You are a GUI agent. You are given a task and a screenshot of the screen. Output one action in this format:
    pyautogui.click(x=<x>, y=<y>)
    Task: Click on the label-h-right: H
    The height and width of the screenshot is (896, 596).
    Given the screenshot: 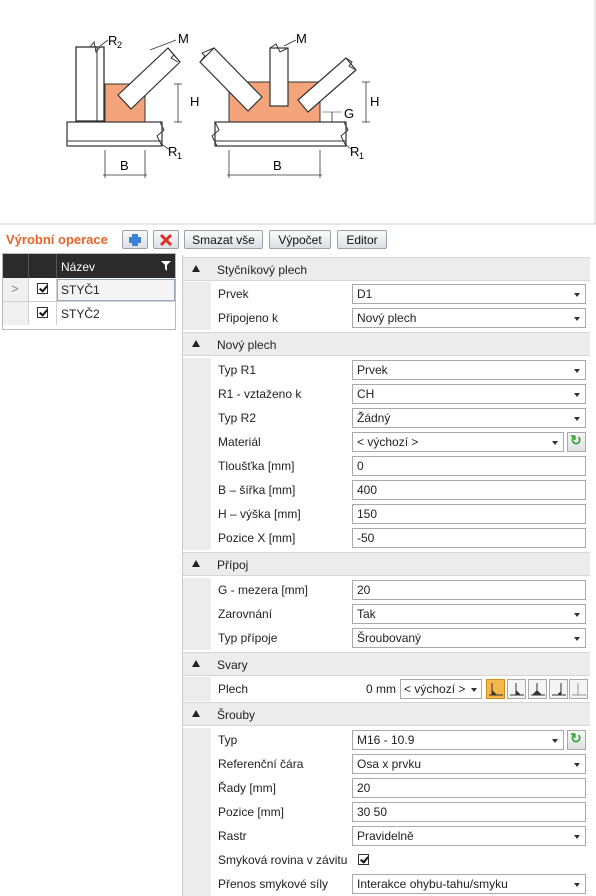 What is the action you would take?
    pyautogui.click(x=374, y=101)
    